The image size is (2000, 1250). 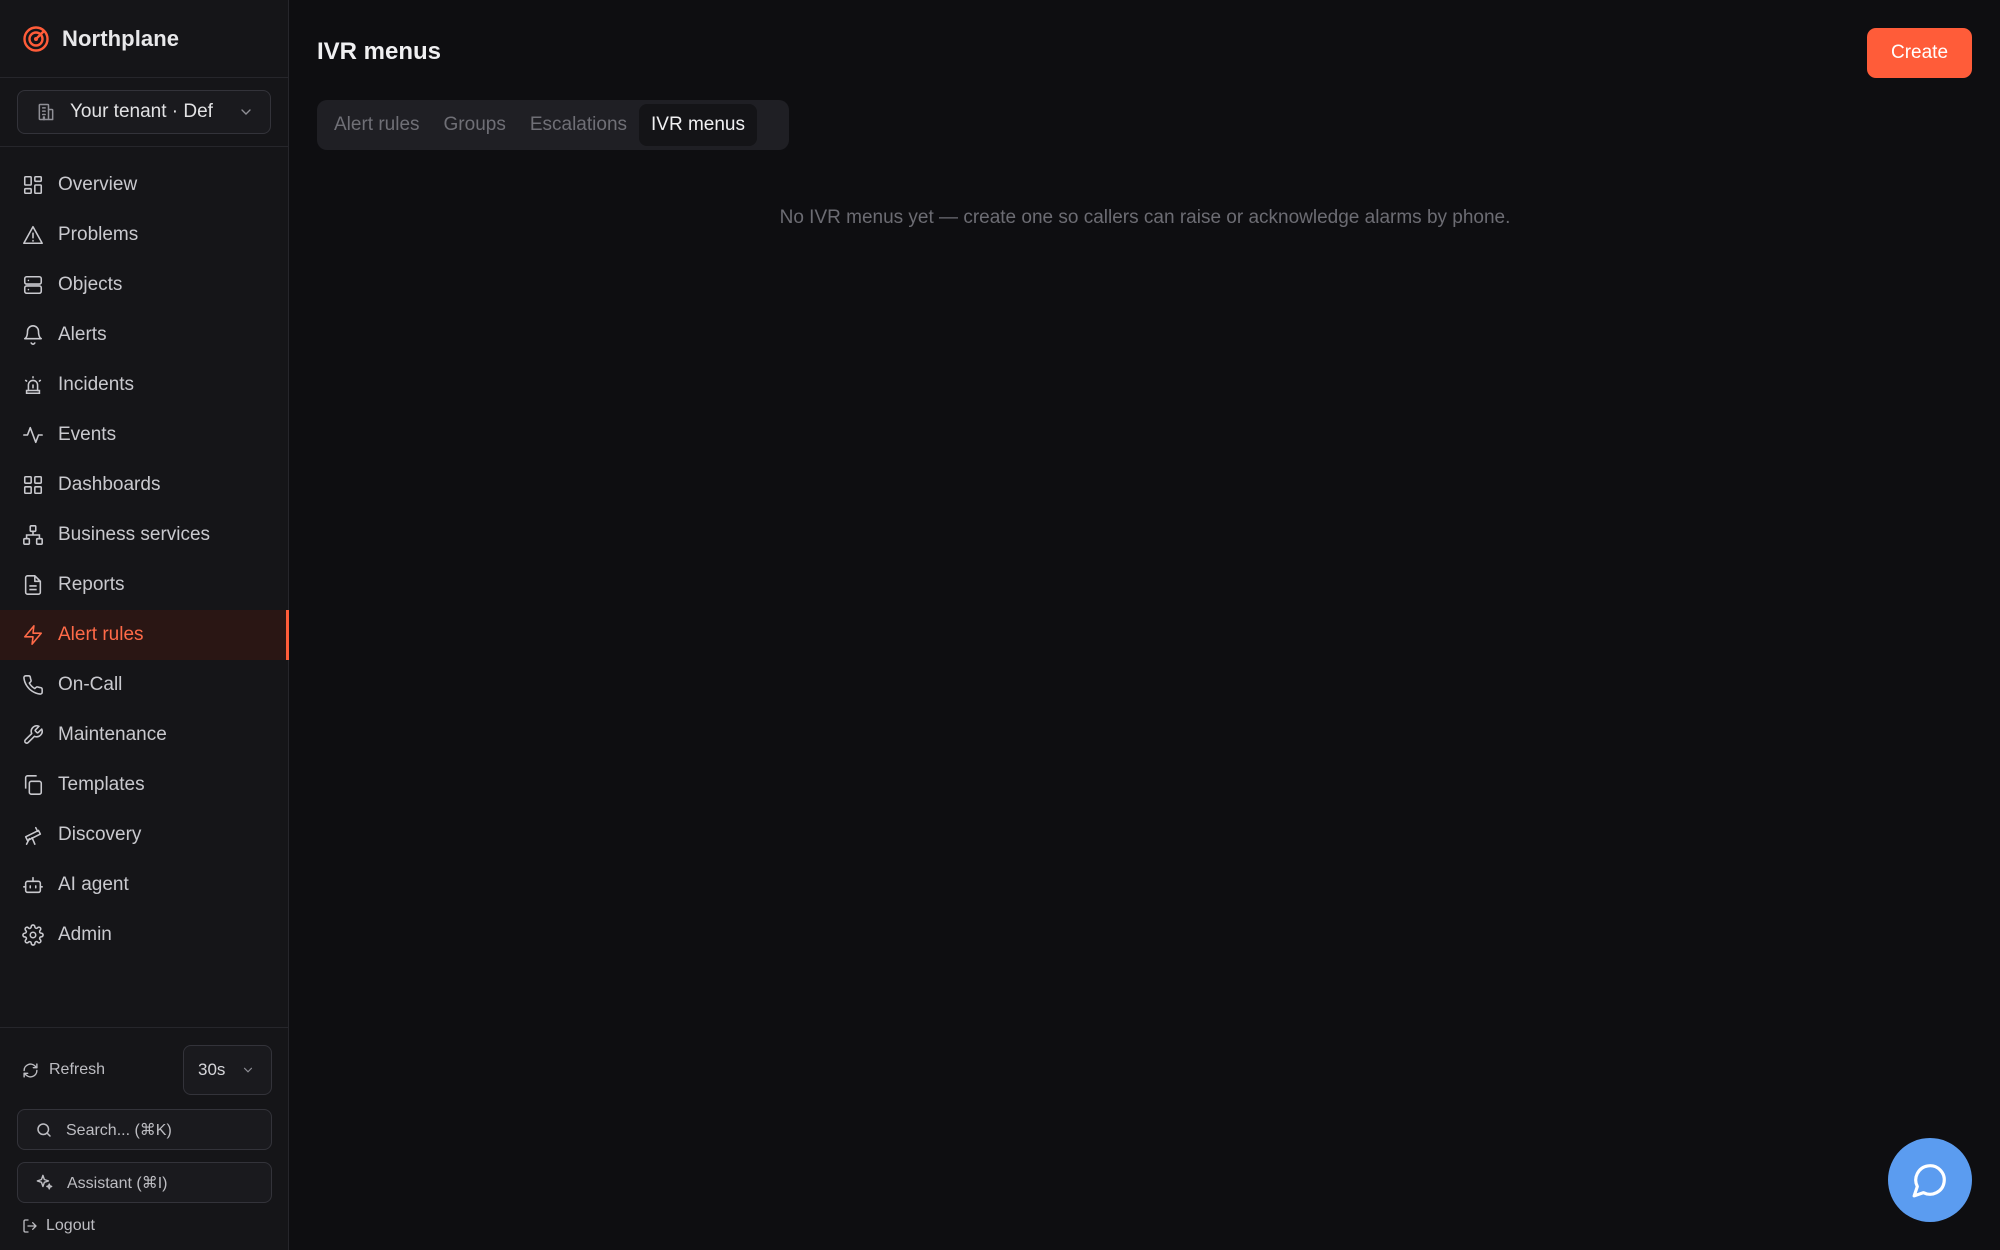 I want to click on sidebar-item-label: Overview, so click(x=98, y=184).